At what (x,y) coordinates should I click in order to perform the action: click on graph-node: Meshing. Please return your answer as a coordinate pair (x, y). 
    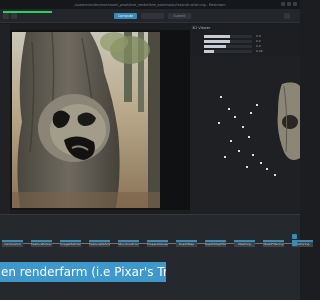
    Looking at the image, I should click on (244, 243).